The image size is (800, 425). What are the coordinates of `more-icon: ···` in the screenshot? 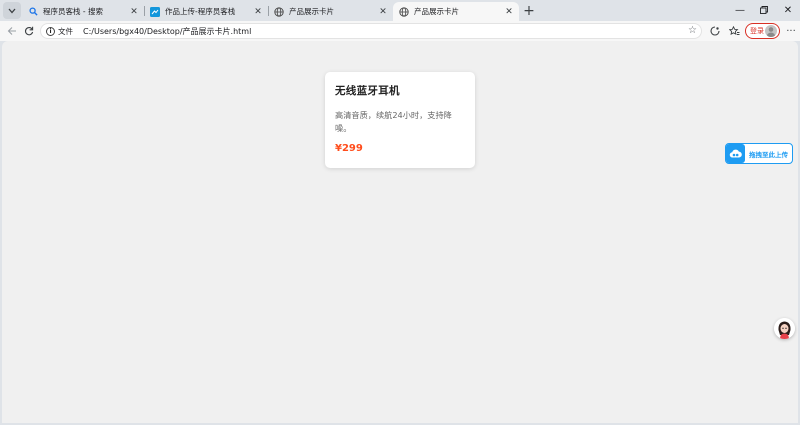 It's located at (791, 31).